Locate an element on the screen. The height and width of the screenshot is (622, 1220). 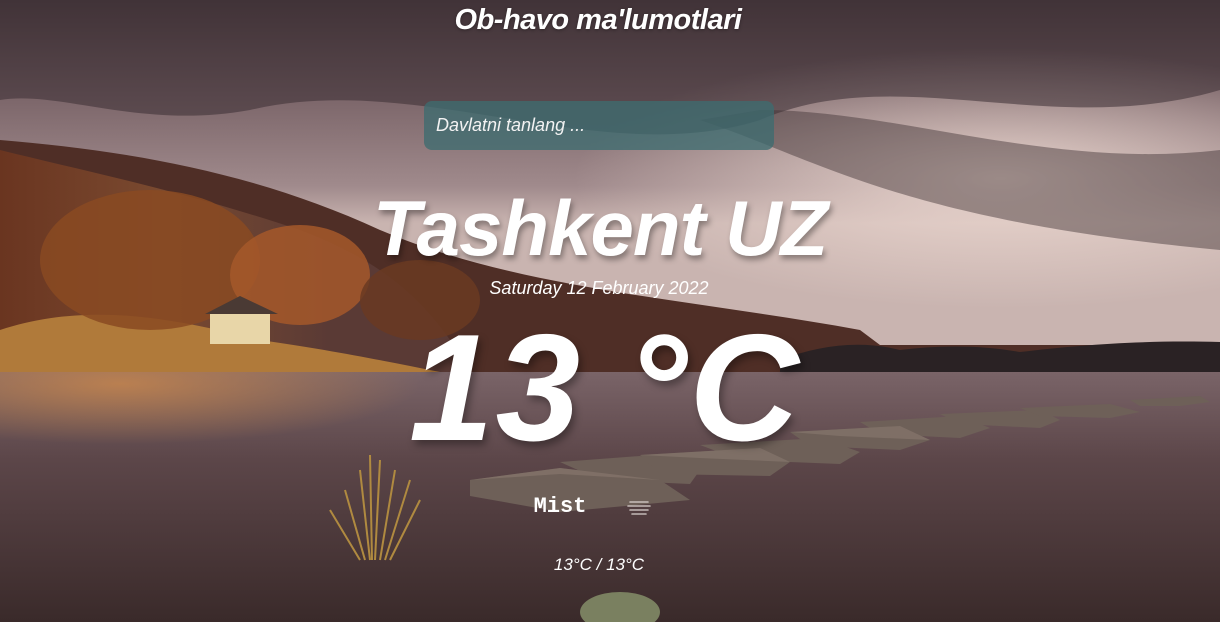
country-search-box is located at coordinates (599, 125).